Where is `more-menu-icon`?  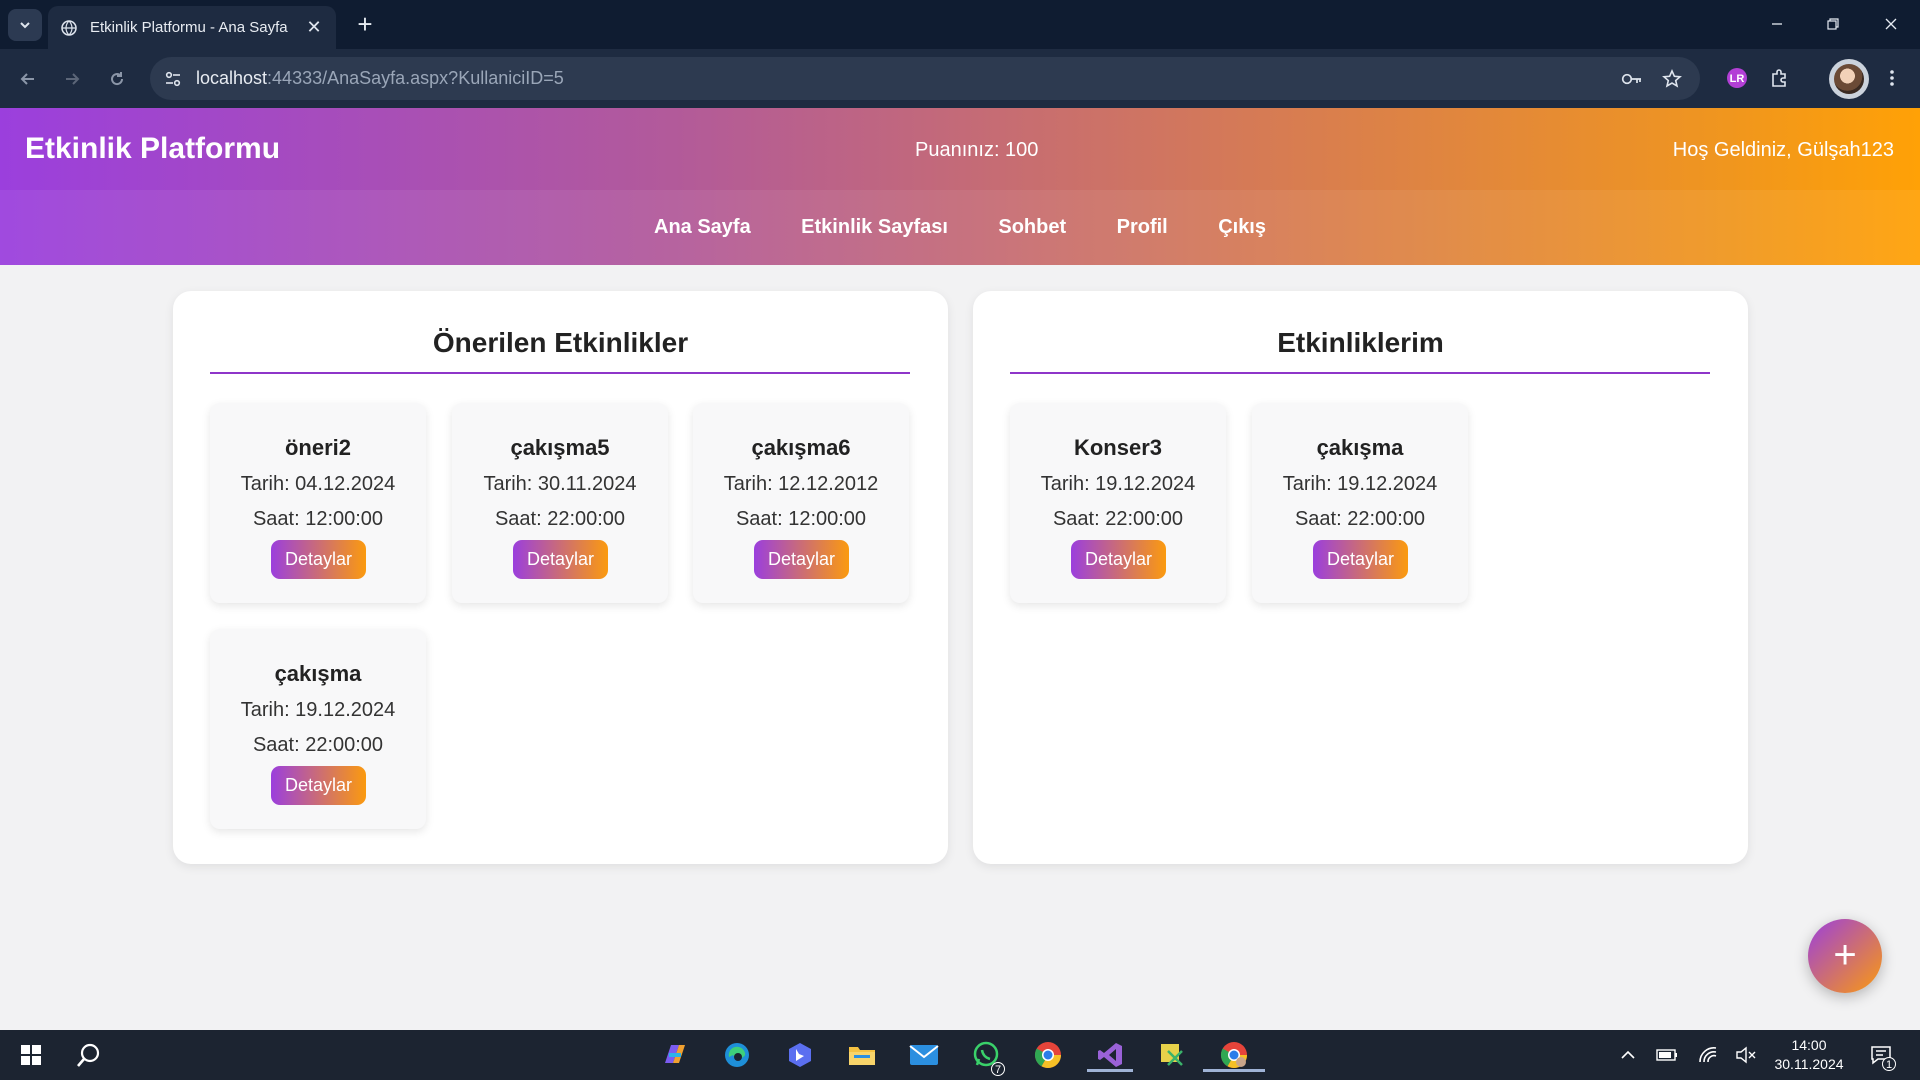
more-menu-icon is located at coordinates (1892, 78).